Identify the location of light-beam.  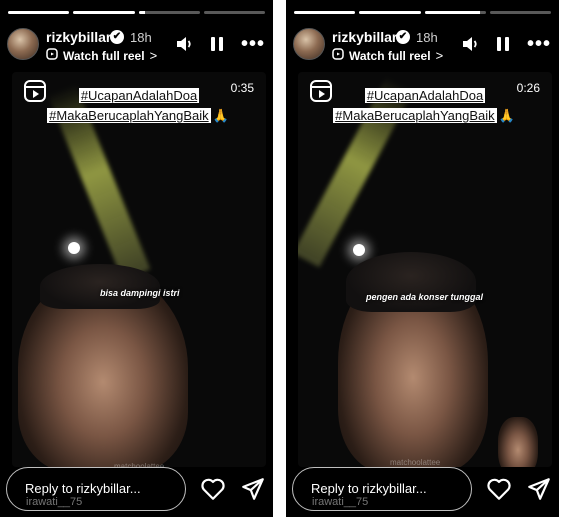
(356, 172).